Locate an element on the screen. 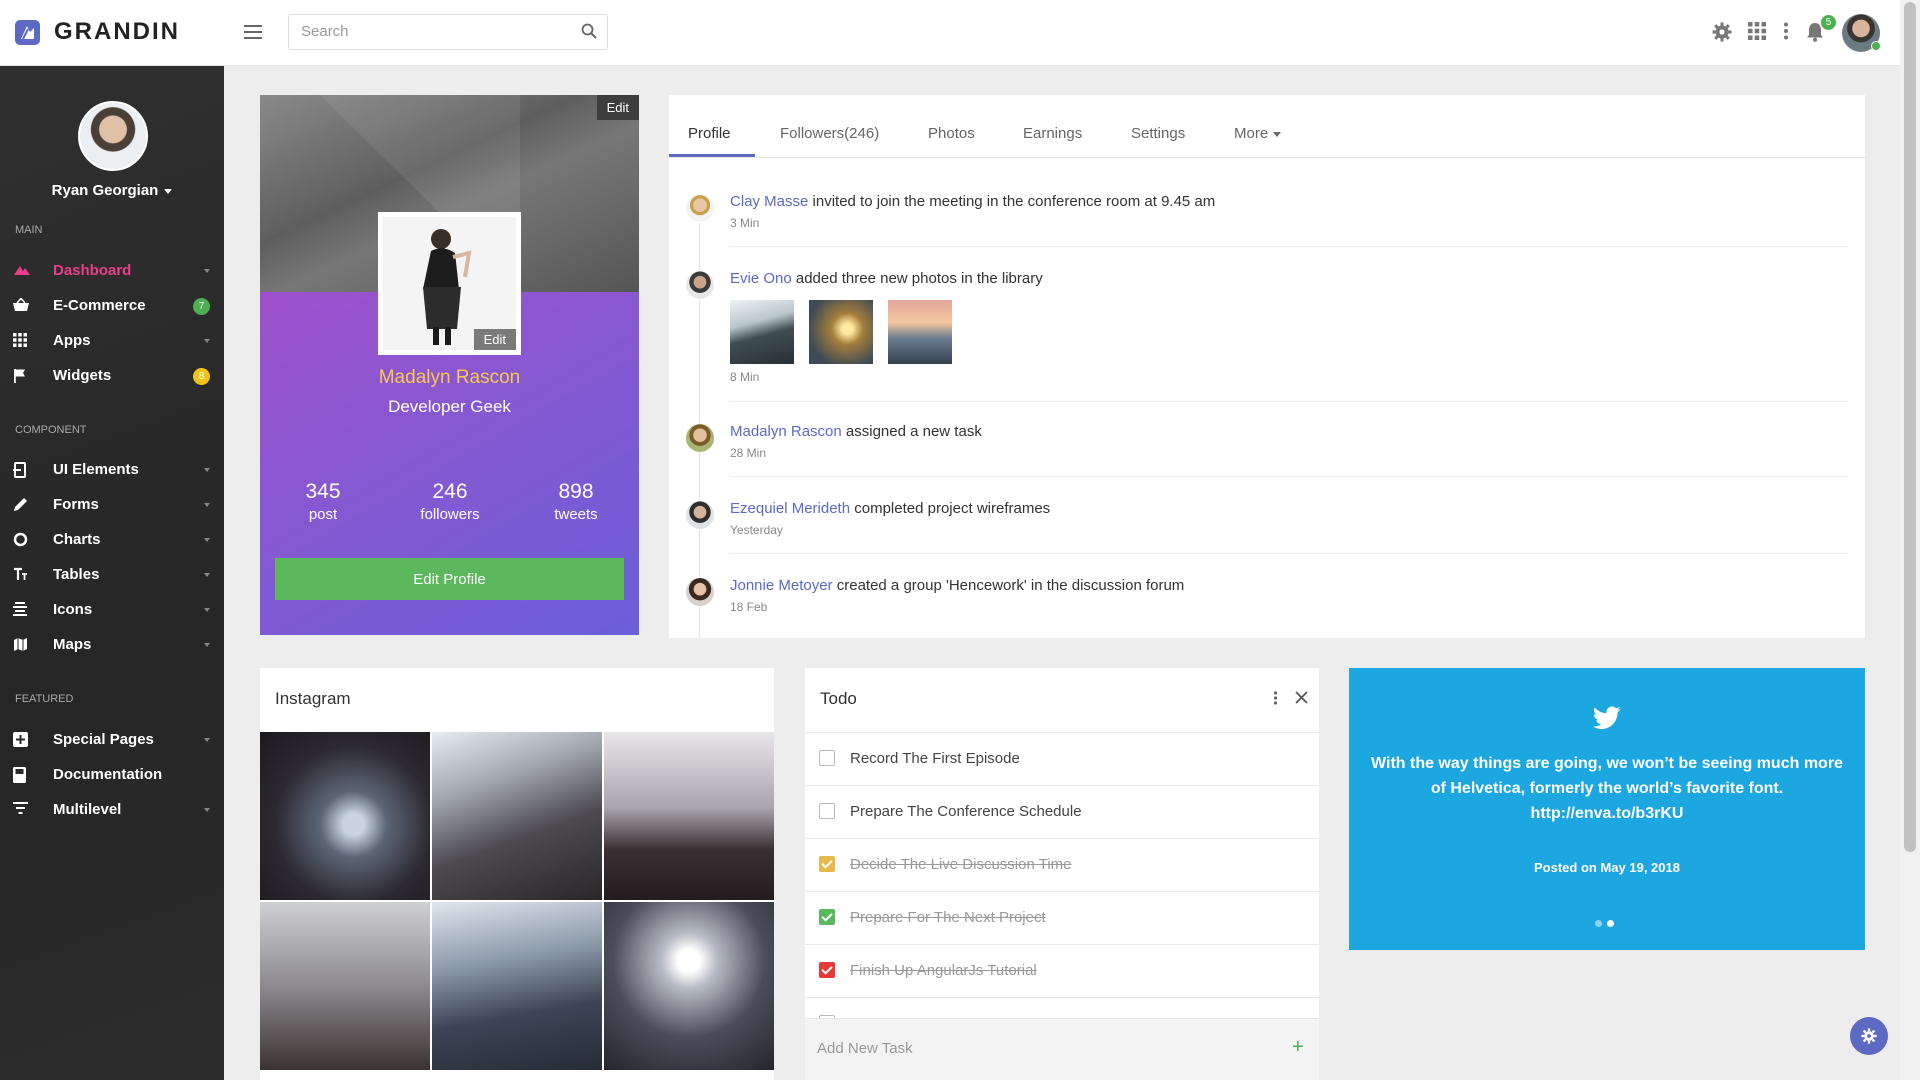 The height and width of the screenshot is (1080, 1920). stat-followers: 246 followers is located at coordinates (450, 501).